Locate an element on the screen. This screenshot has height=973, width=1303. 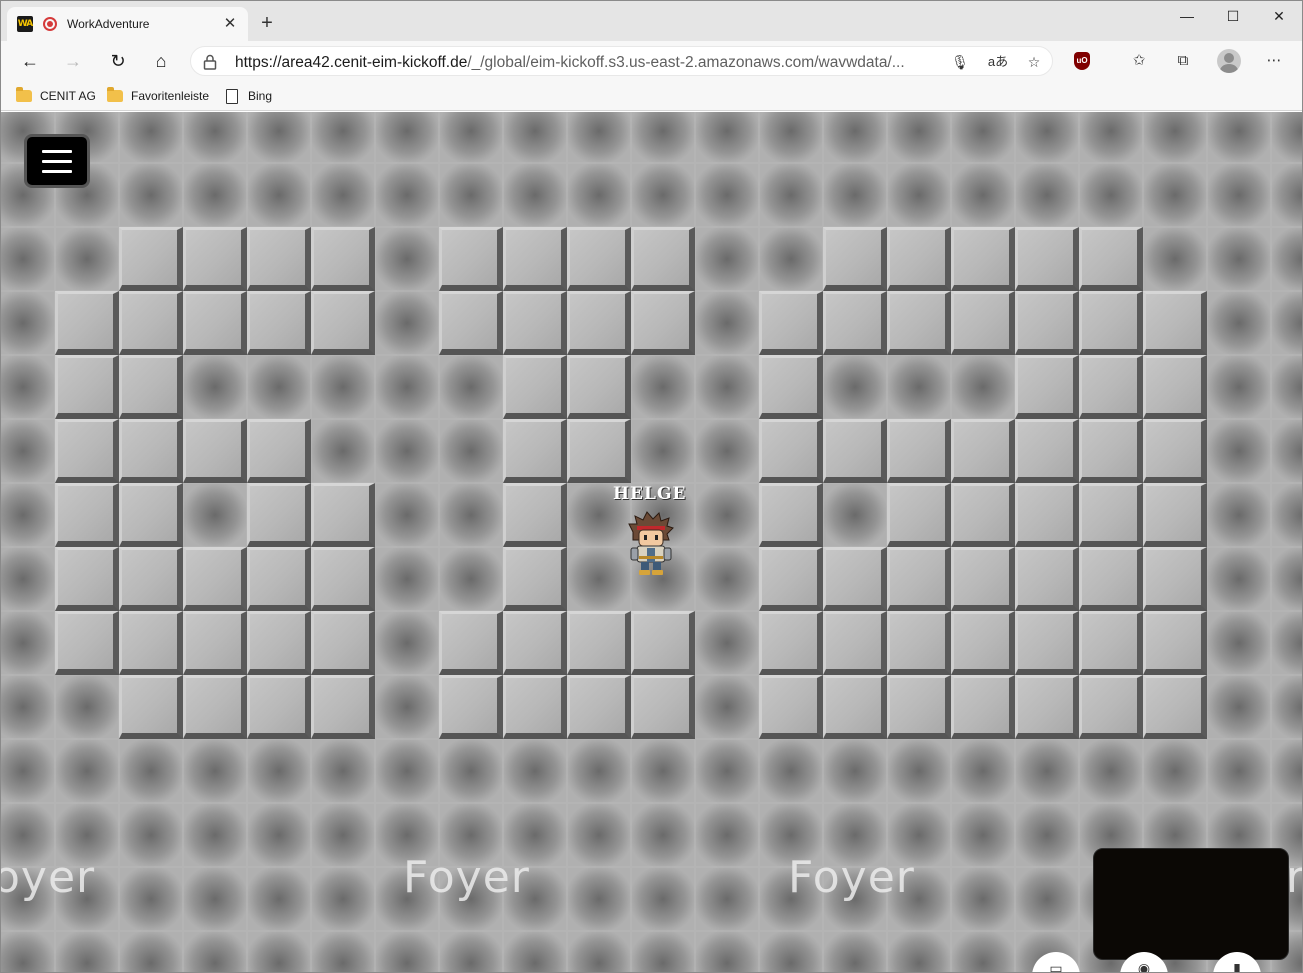
tab-workadventure: WA WorkAdventure ✕ is located at coordinates (127, 24).